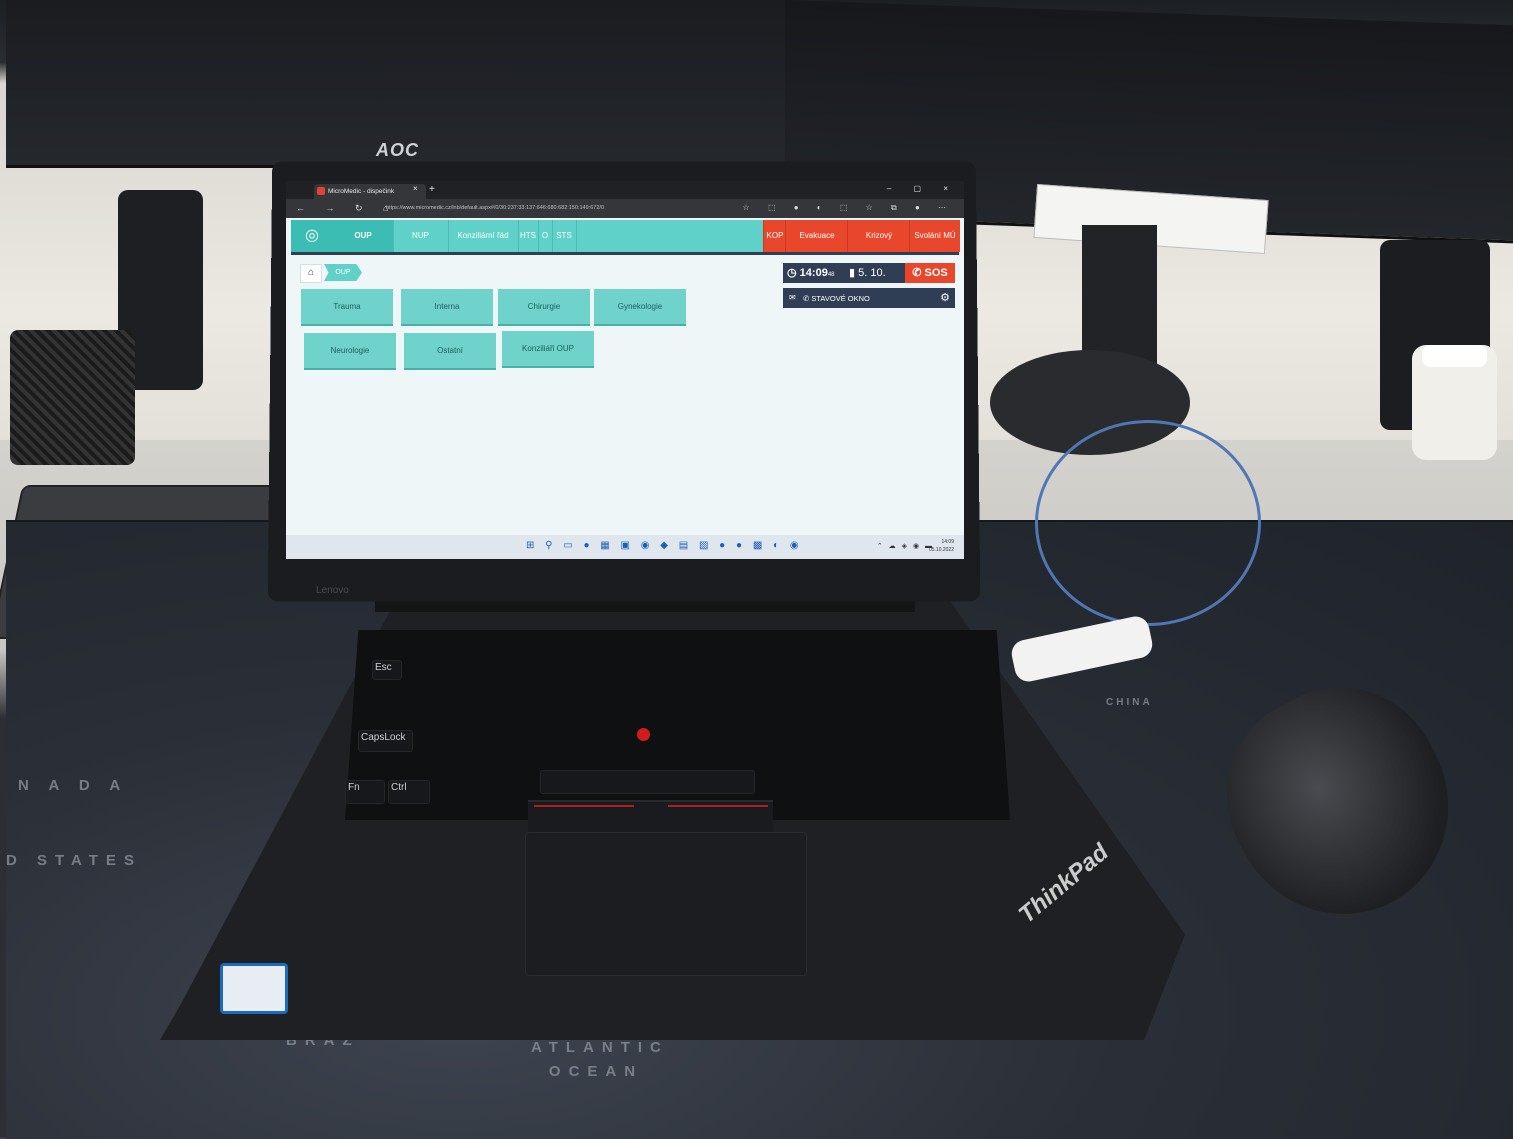  What do you see at coordinates (941, 550) in the screenshot?
I see `taskbar-date: 05.10.2022` at bounding box center [941, 550].